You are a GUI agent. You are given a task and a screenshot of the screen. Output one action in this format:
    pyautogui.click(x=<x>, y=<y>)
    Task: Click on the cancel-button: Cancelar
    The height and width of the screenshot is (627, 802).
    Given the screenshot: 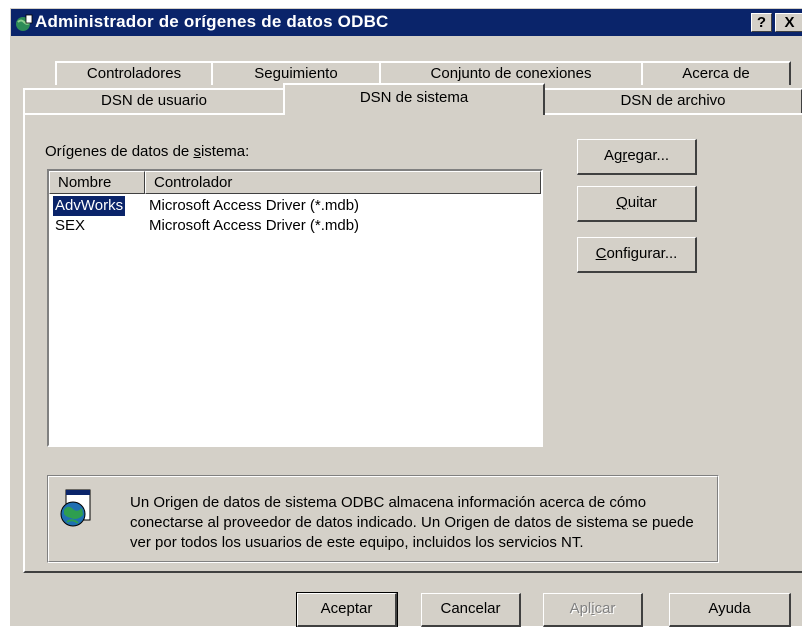 What is the action you would take?
    pyautogui.click(x=471, y=610)
    